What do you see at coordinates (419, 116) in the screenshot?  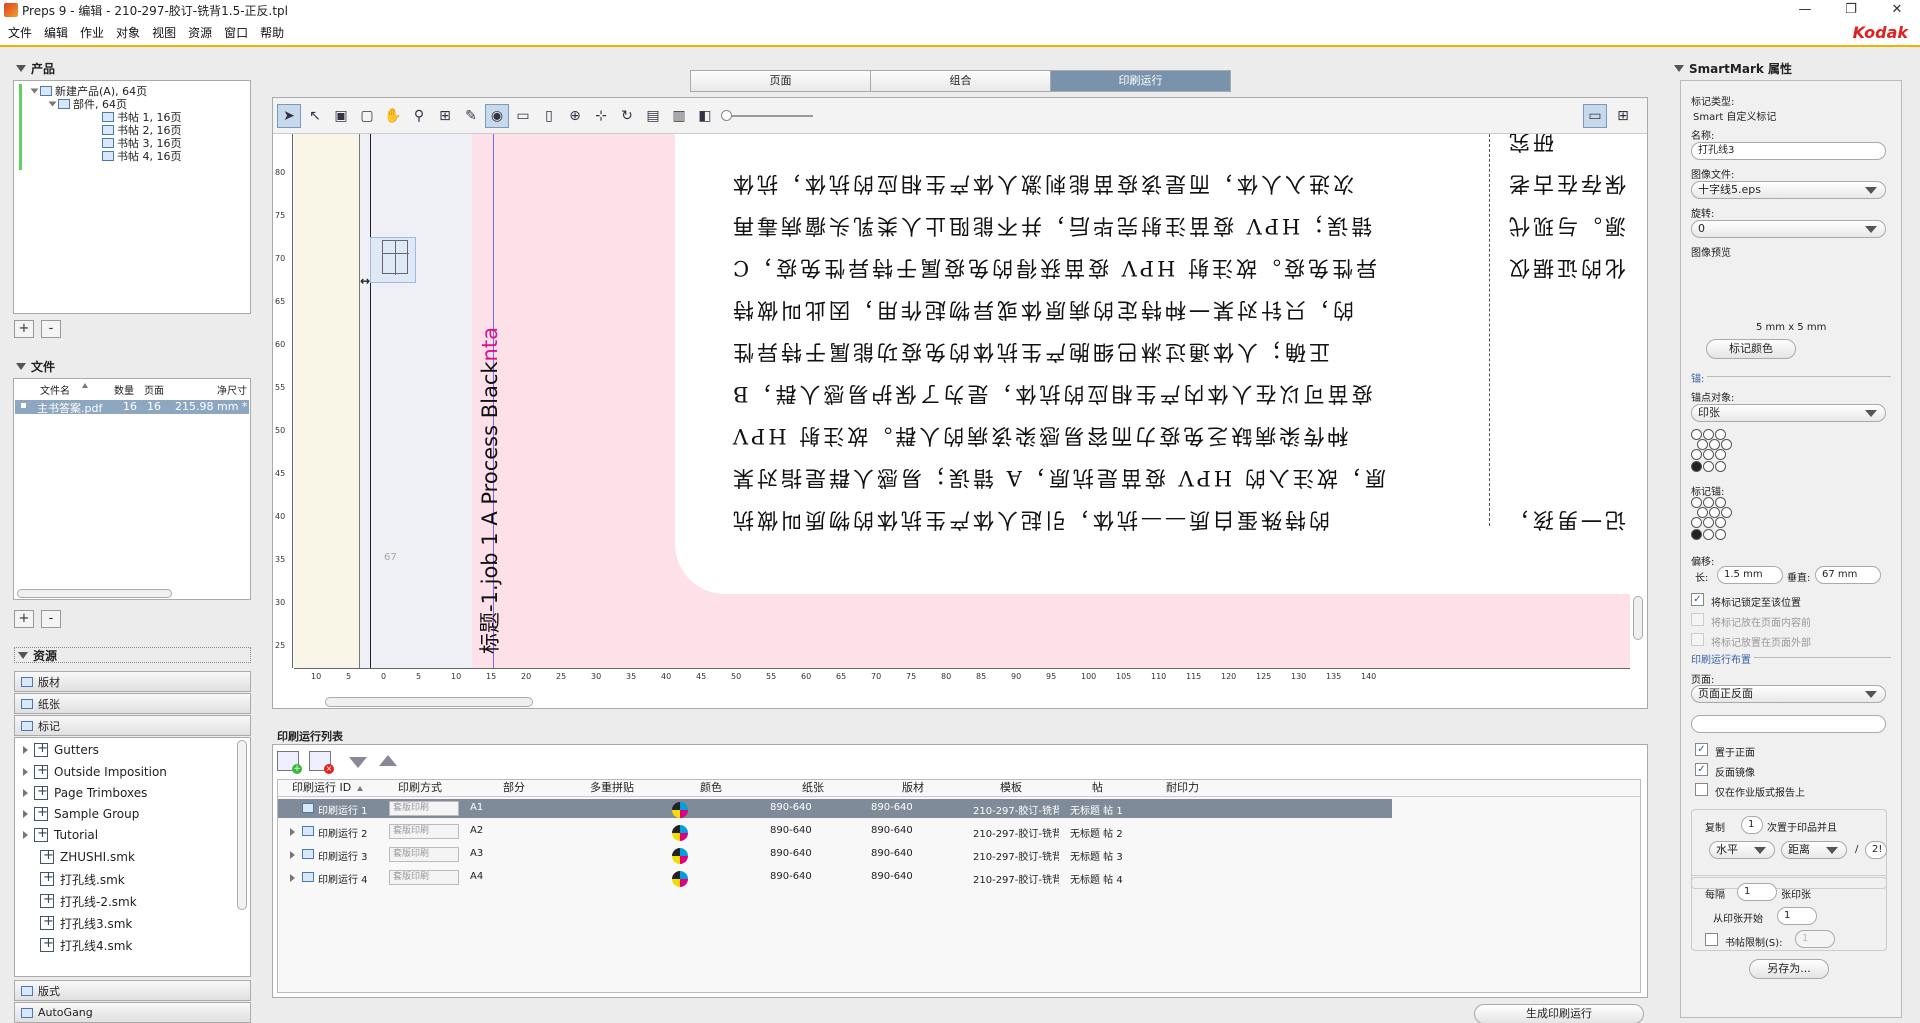 I see `zoom-icon: ⚲` at bounding box center [419, 116].